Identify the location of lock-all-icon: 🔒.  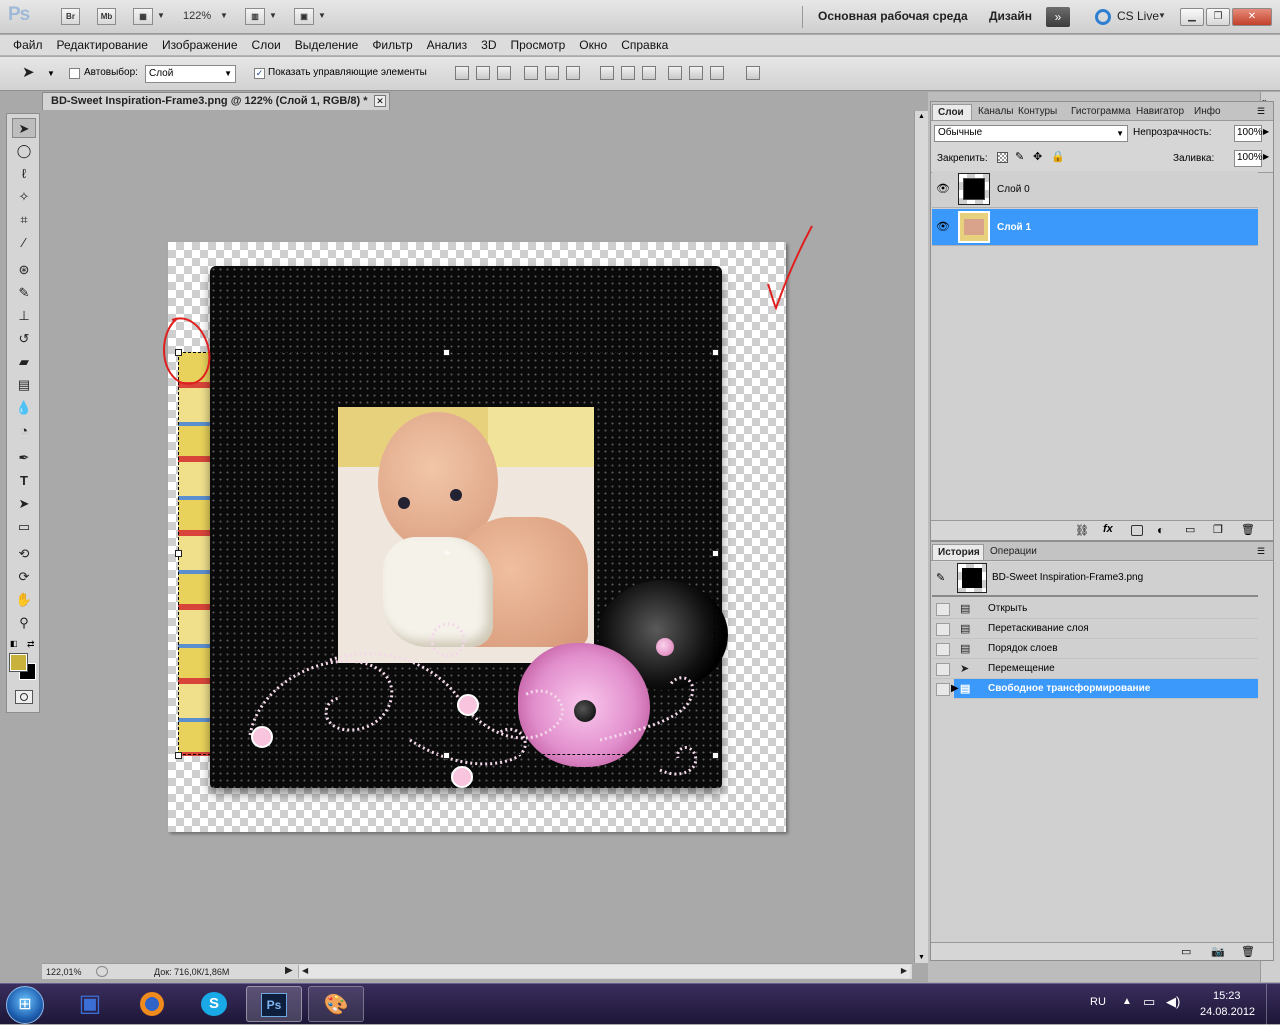
(1058, 156).